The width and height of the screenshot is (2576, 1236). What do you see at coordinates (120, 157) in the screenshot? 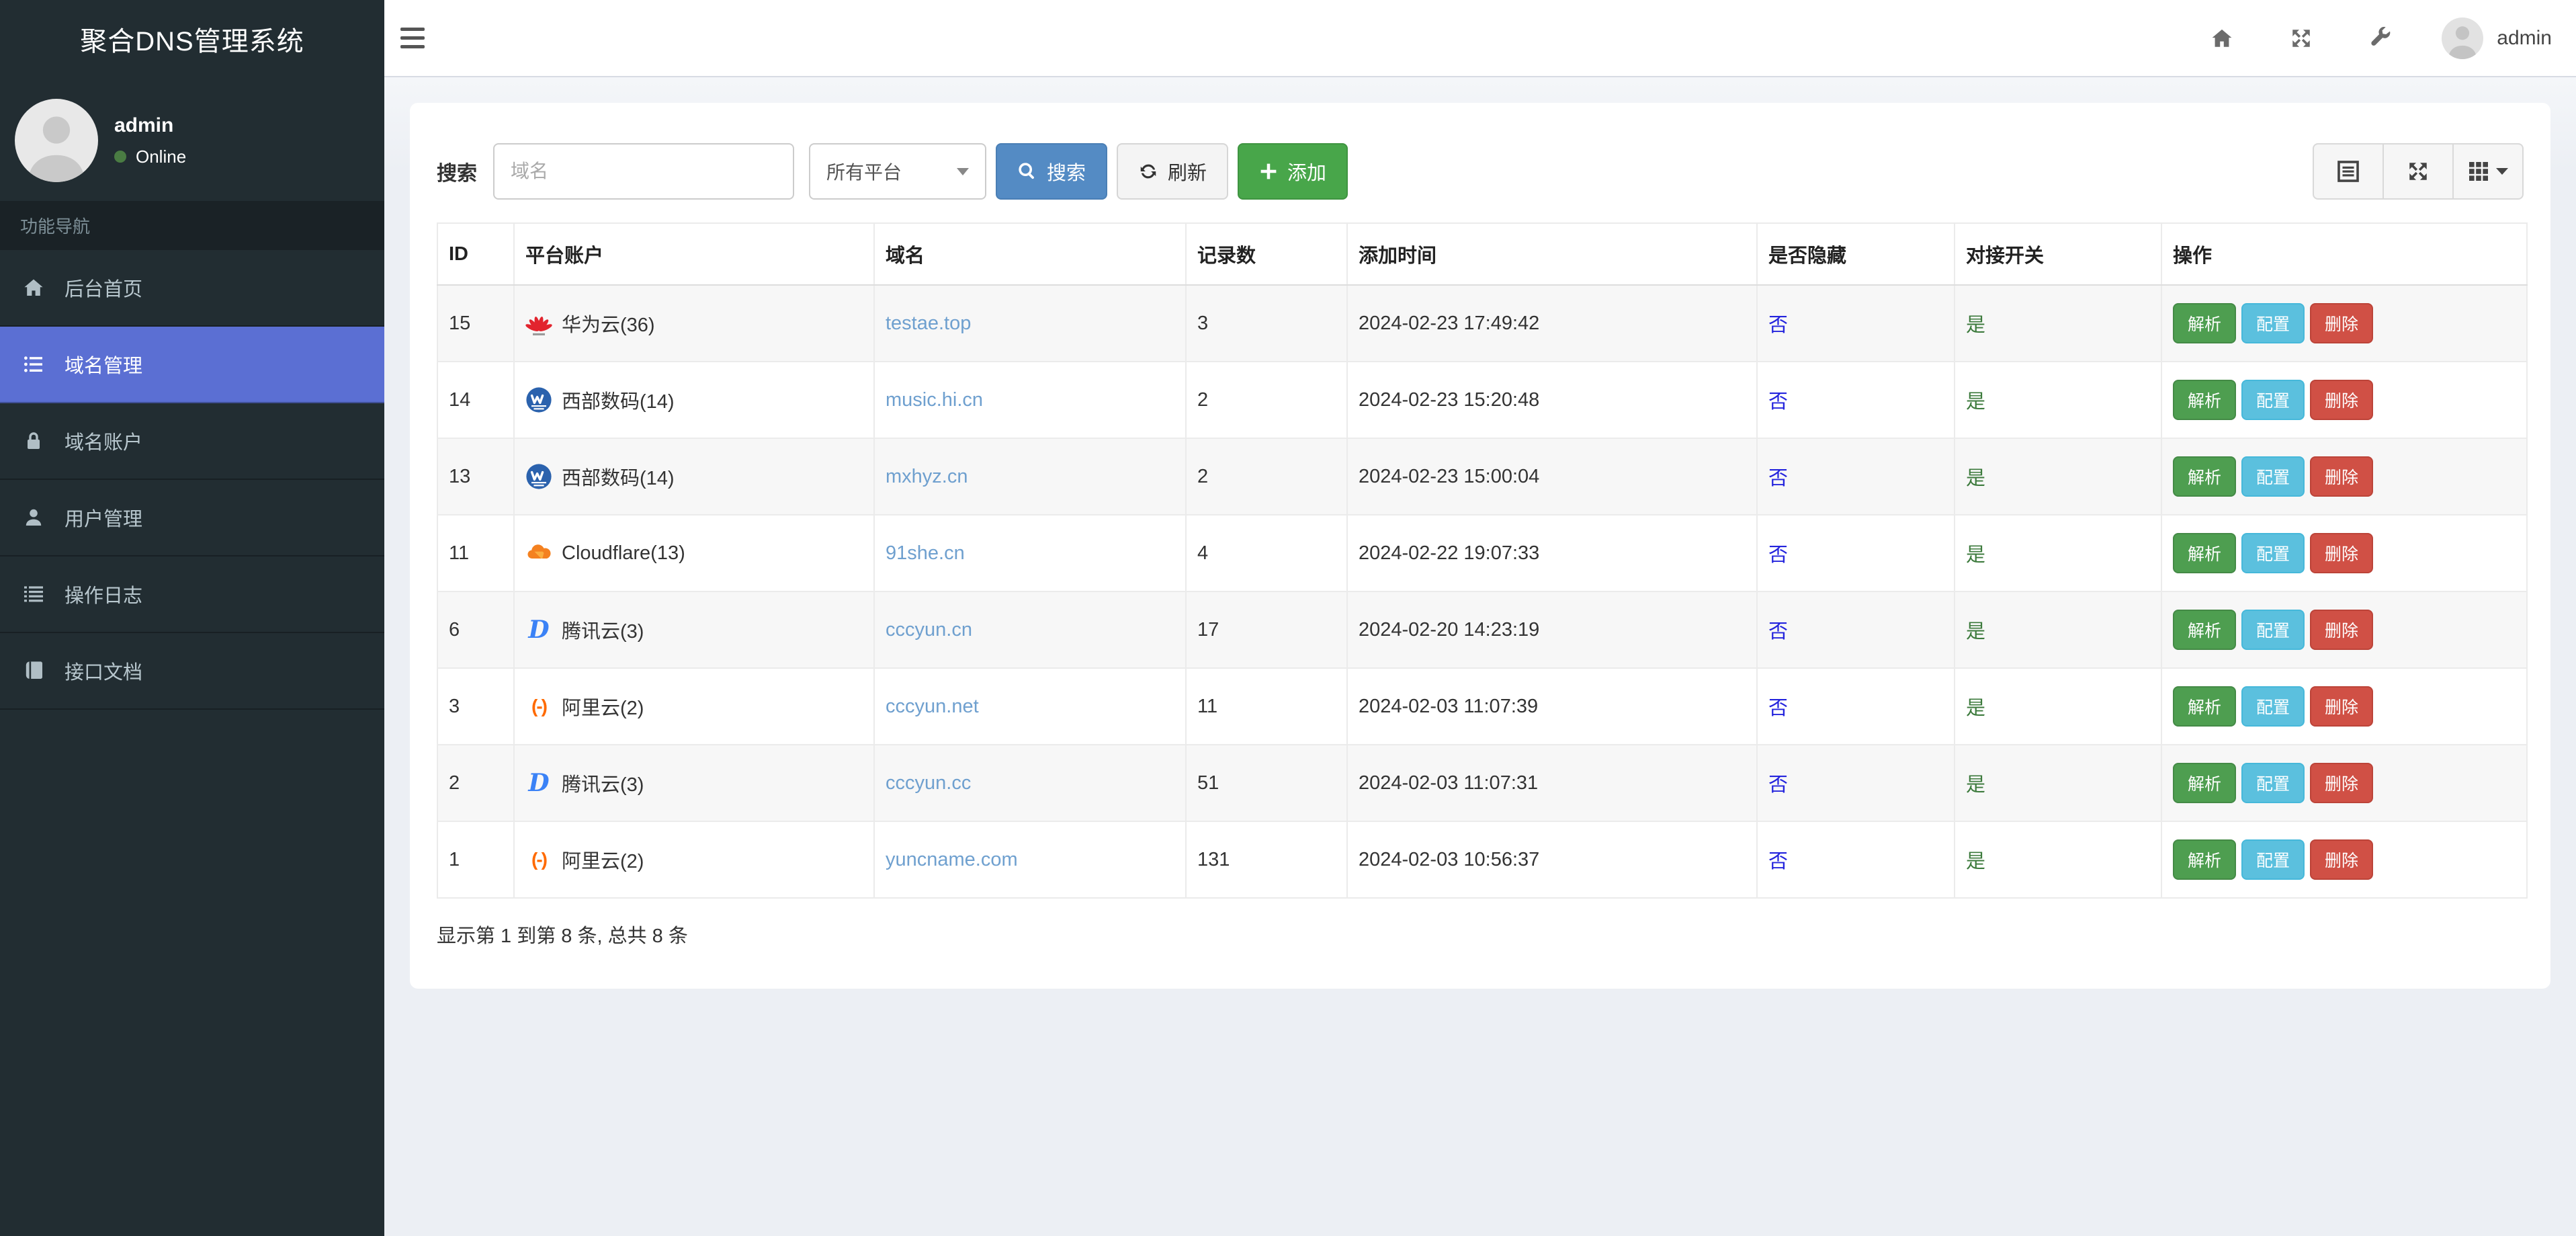
I see `online-dot-icon` at bounding box center [120, 157].